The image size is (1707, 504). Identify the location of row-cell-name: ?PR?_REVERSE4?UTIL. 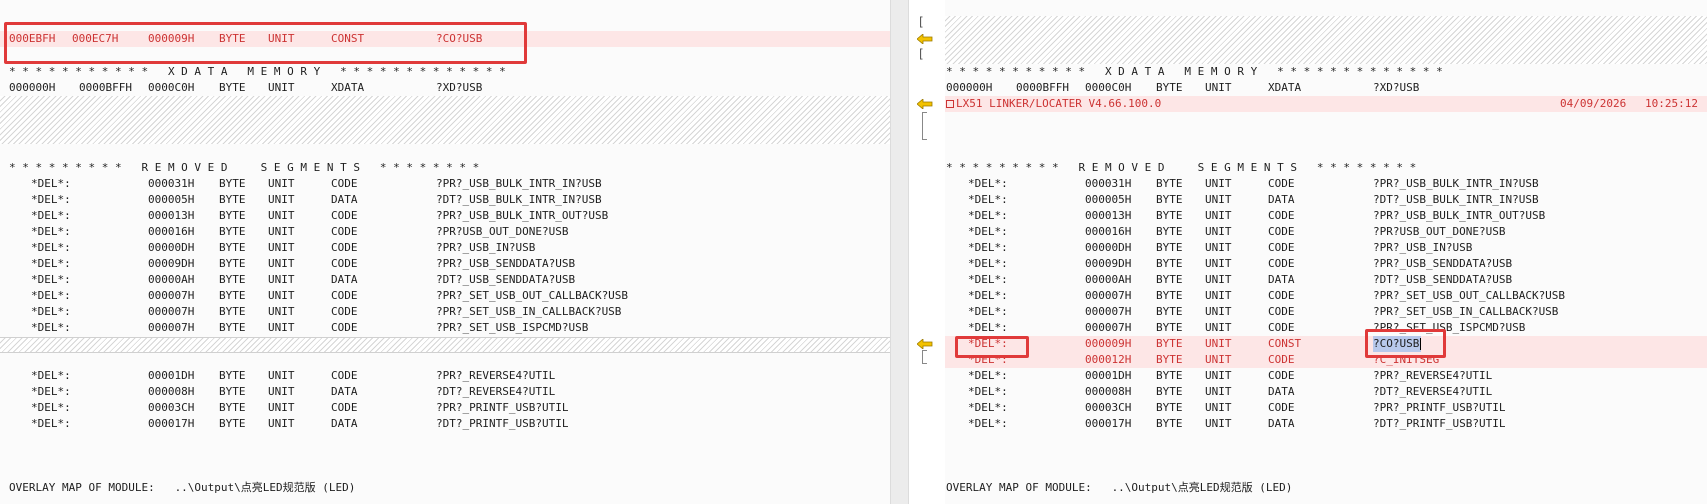
(1433, 375).